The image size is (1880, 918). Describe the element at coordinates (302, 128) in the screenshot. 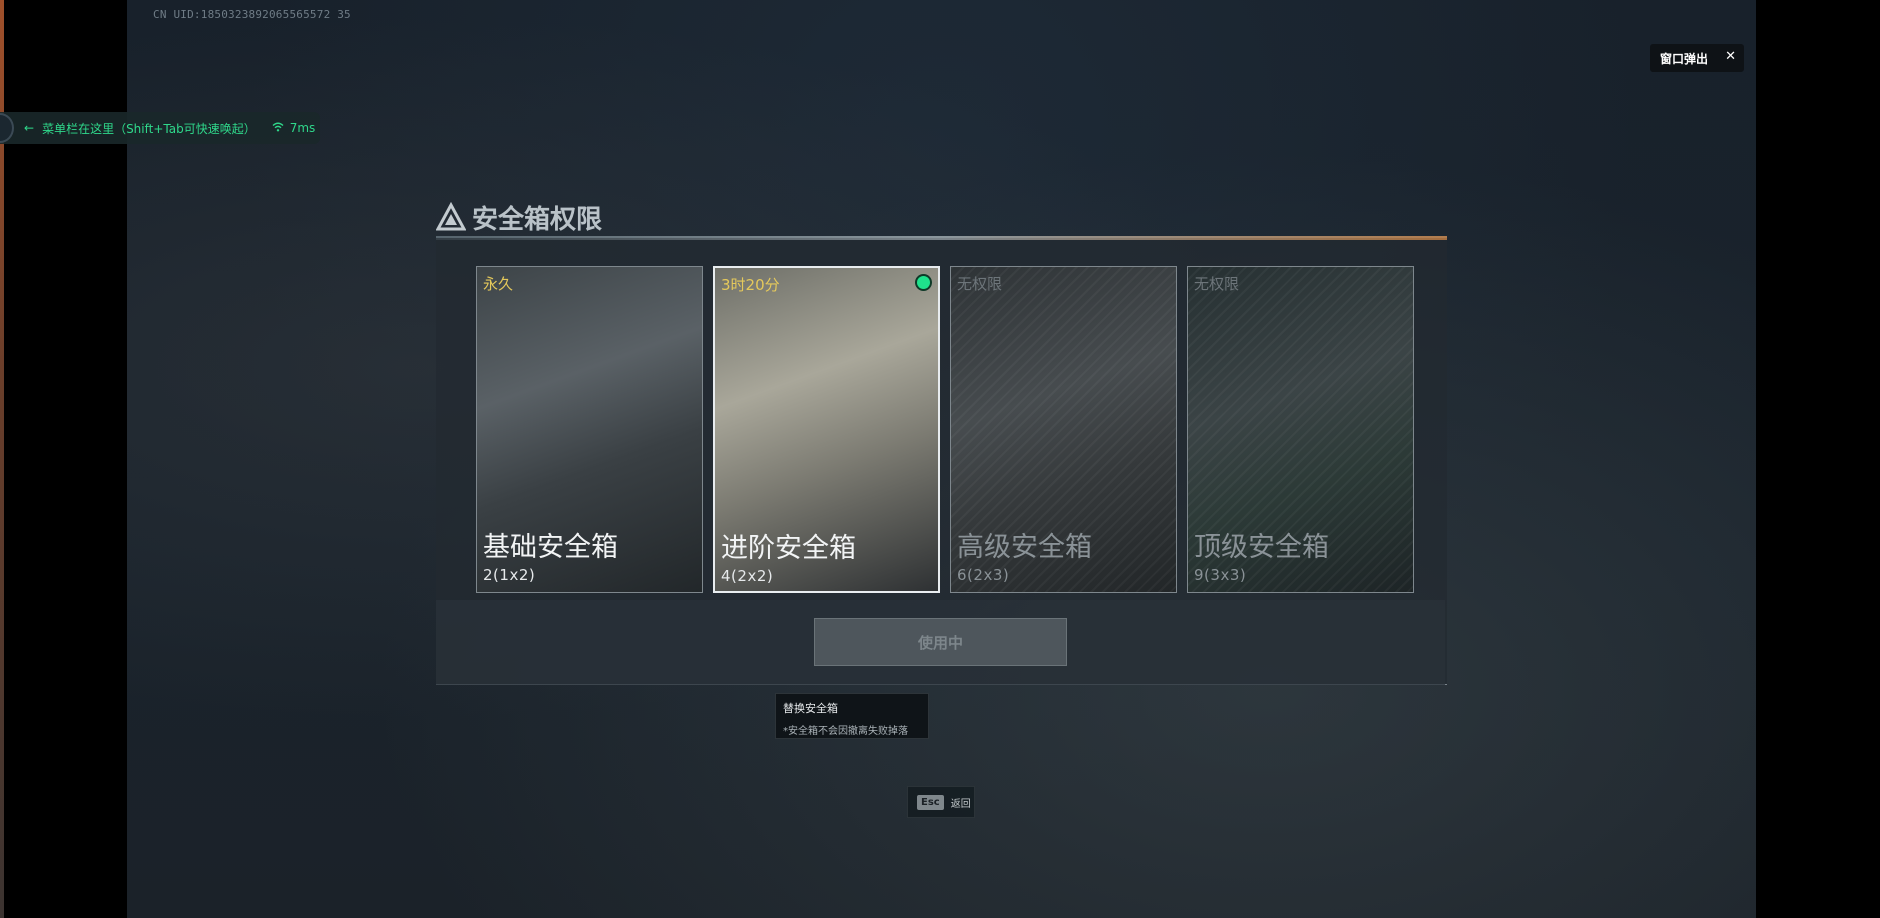

I see `ping-value: 7ms` at that location.